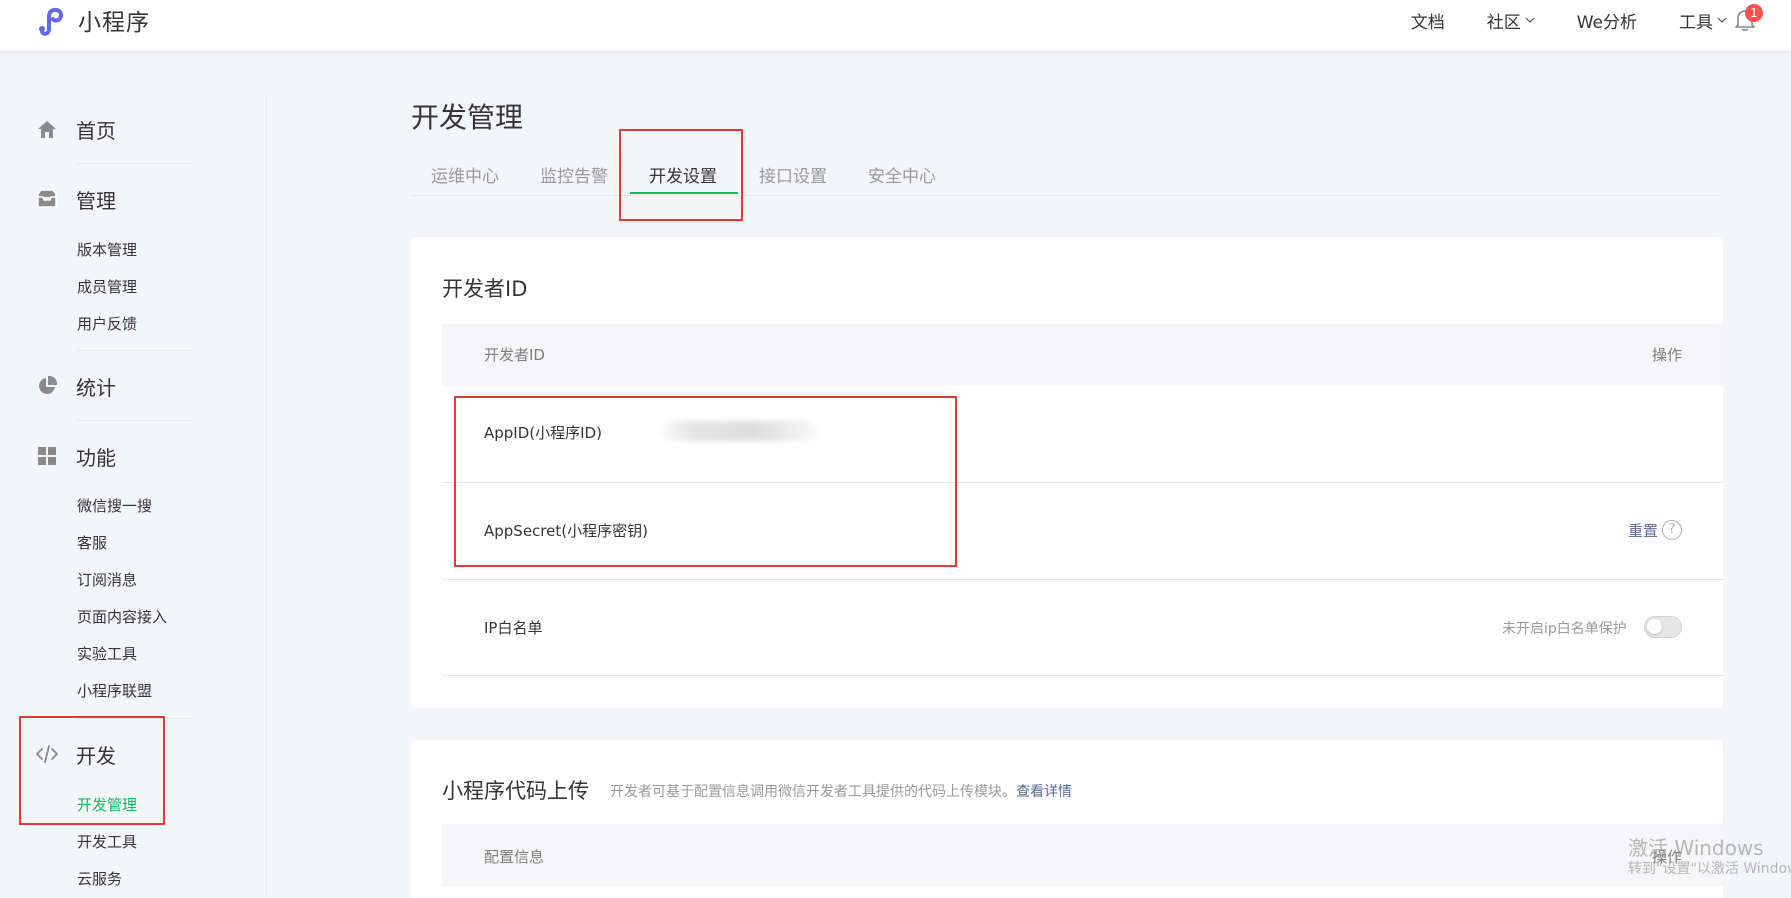 This screenshot has height=898, width=1791. What do you see at coordinates (1654, 626) in the screenshot?
I see `toggle-knob` at bounding box center [1654, 626].